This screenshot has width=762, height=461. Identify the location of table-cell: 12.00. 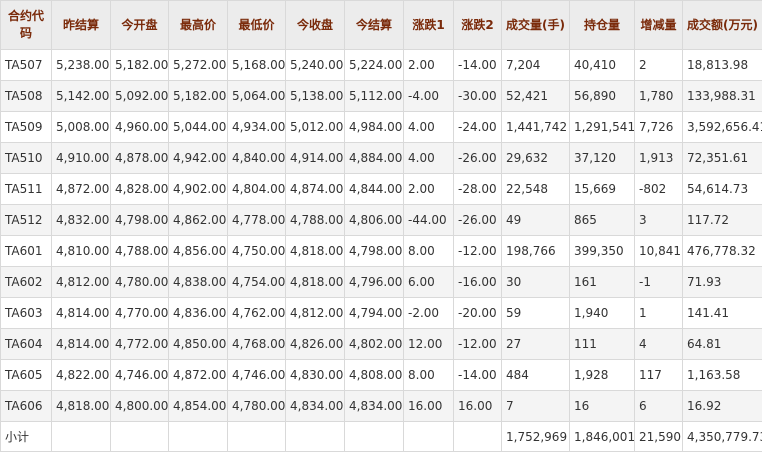
(428, 344).